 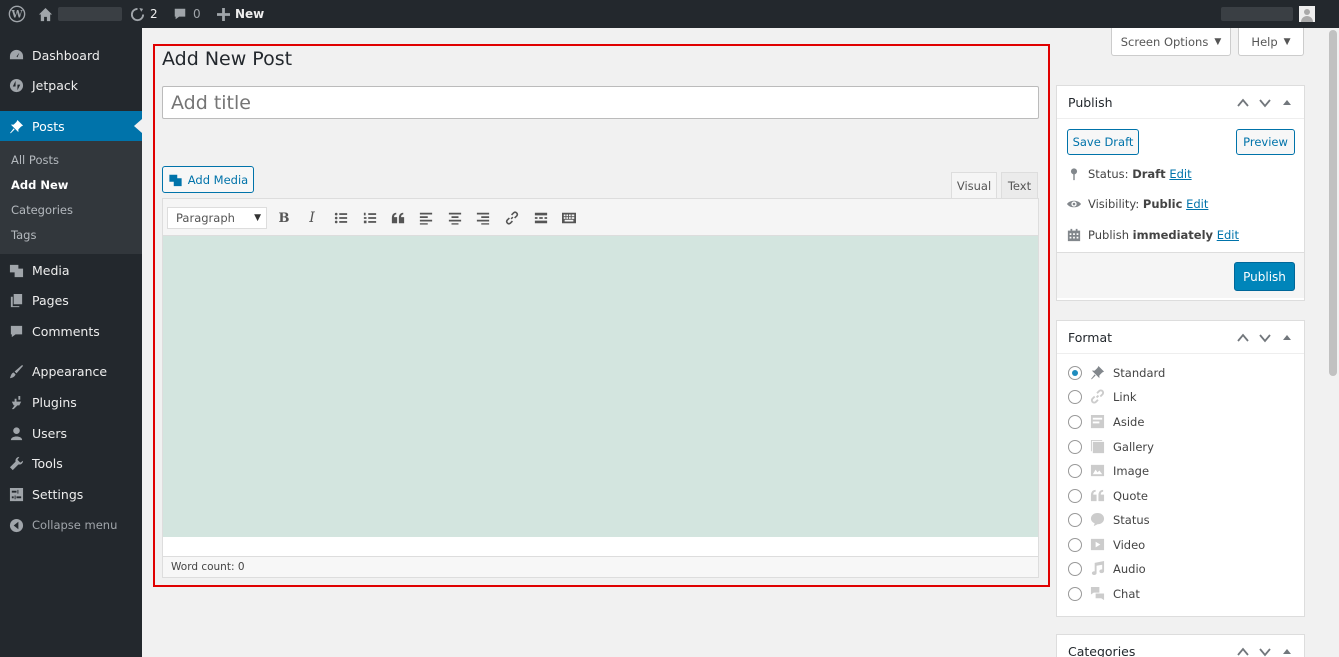 I want to click on sidebar-item-label: Jetpack, so click(x=55, y=85).